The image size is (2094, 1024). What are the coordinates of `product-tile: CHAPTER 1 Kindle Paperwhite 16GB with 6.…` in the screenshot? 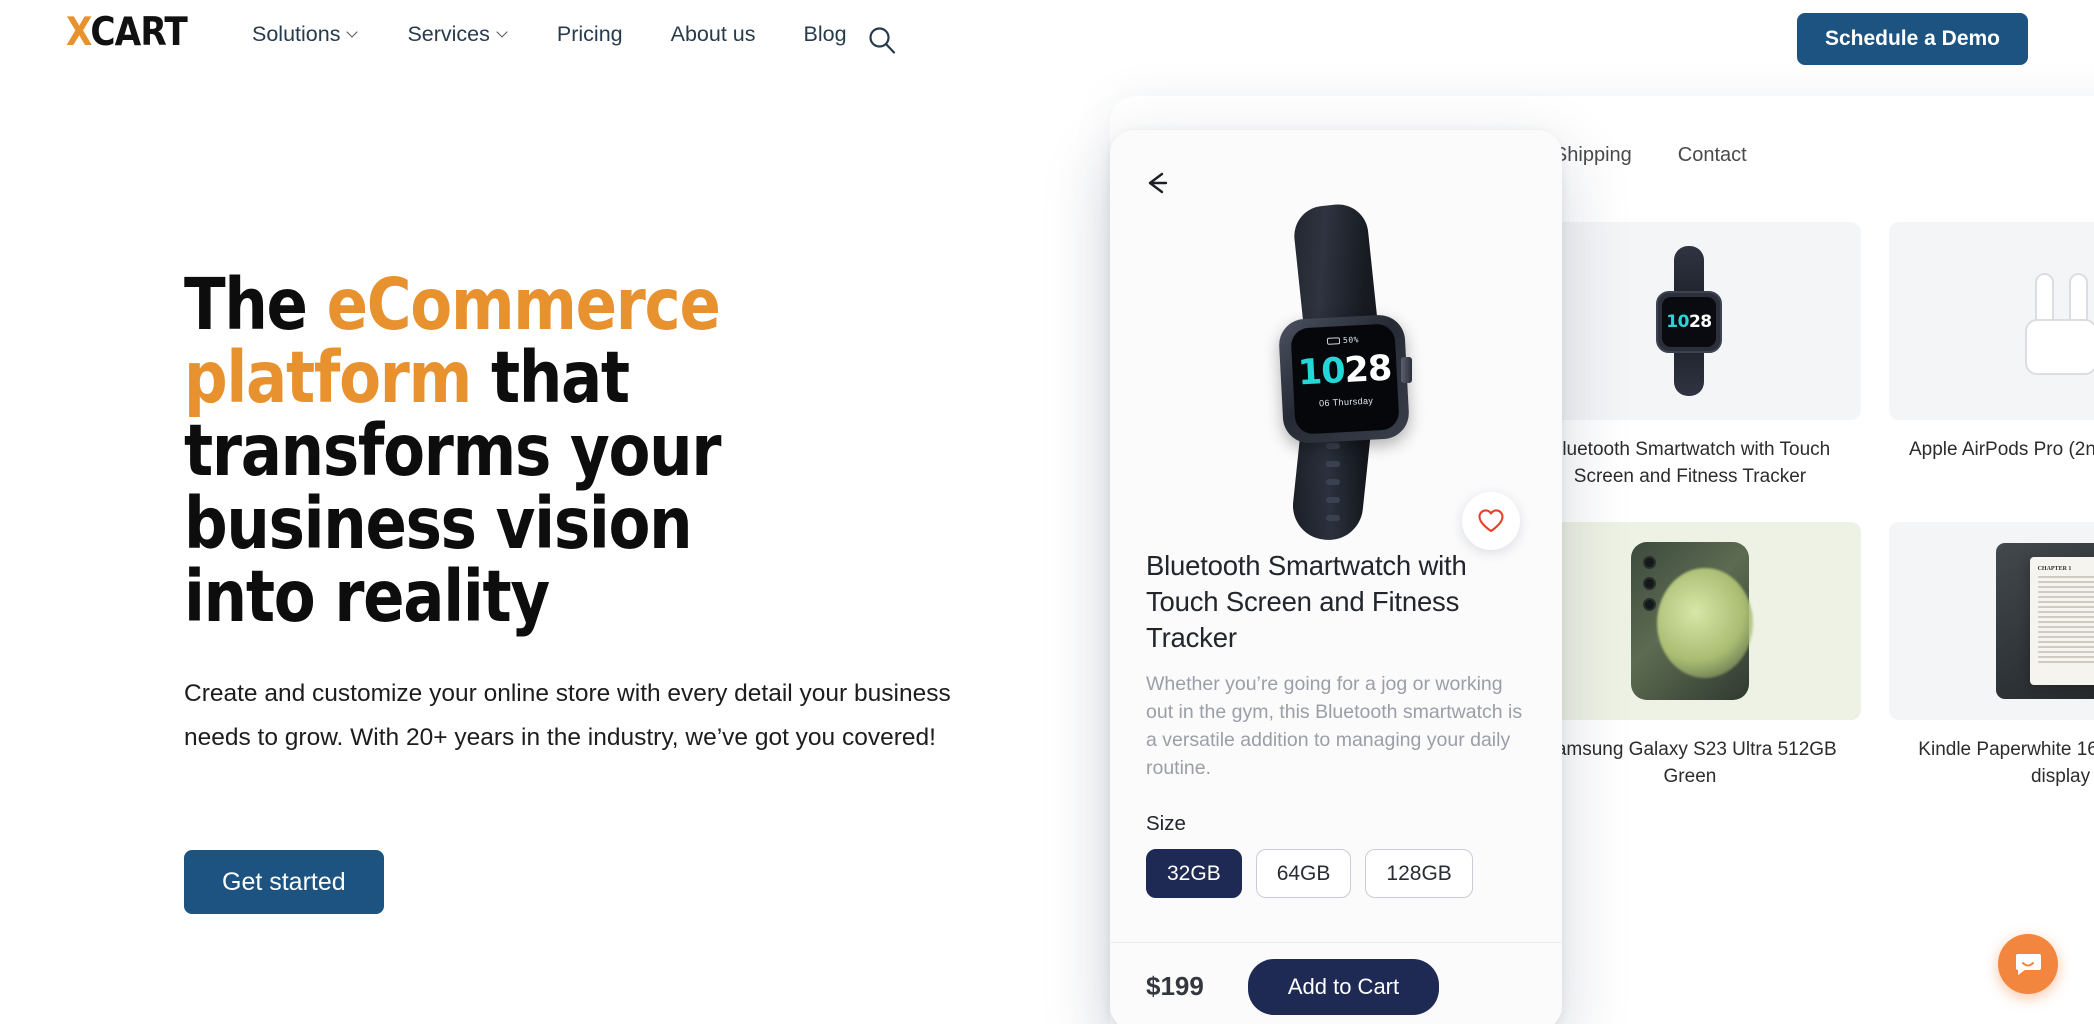 It's located at (1984, 664).